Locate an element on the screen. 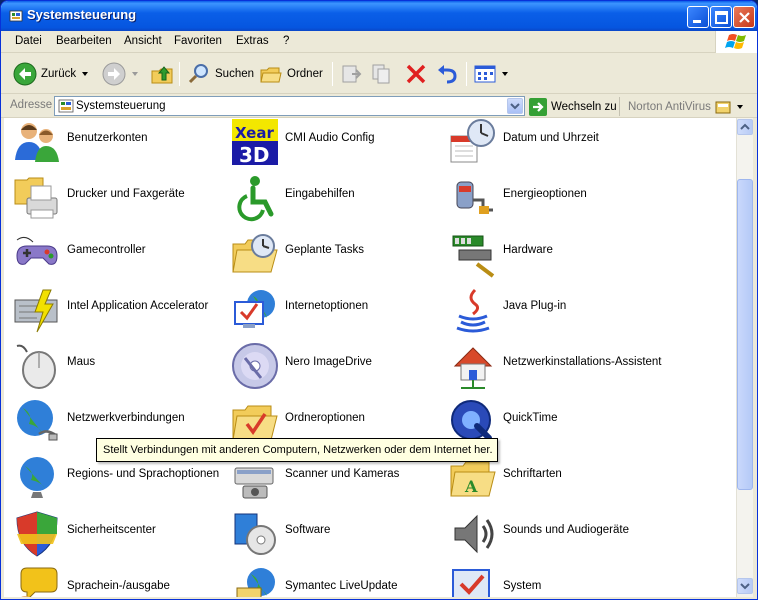 This screenshot has width=758, height=600. item-label: Geplante Tasks is located at coordinates (325, 250).